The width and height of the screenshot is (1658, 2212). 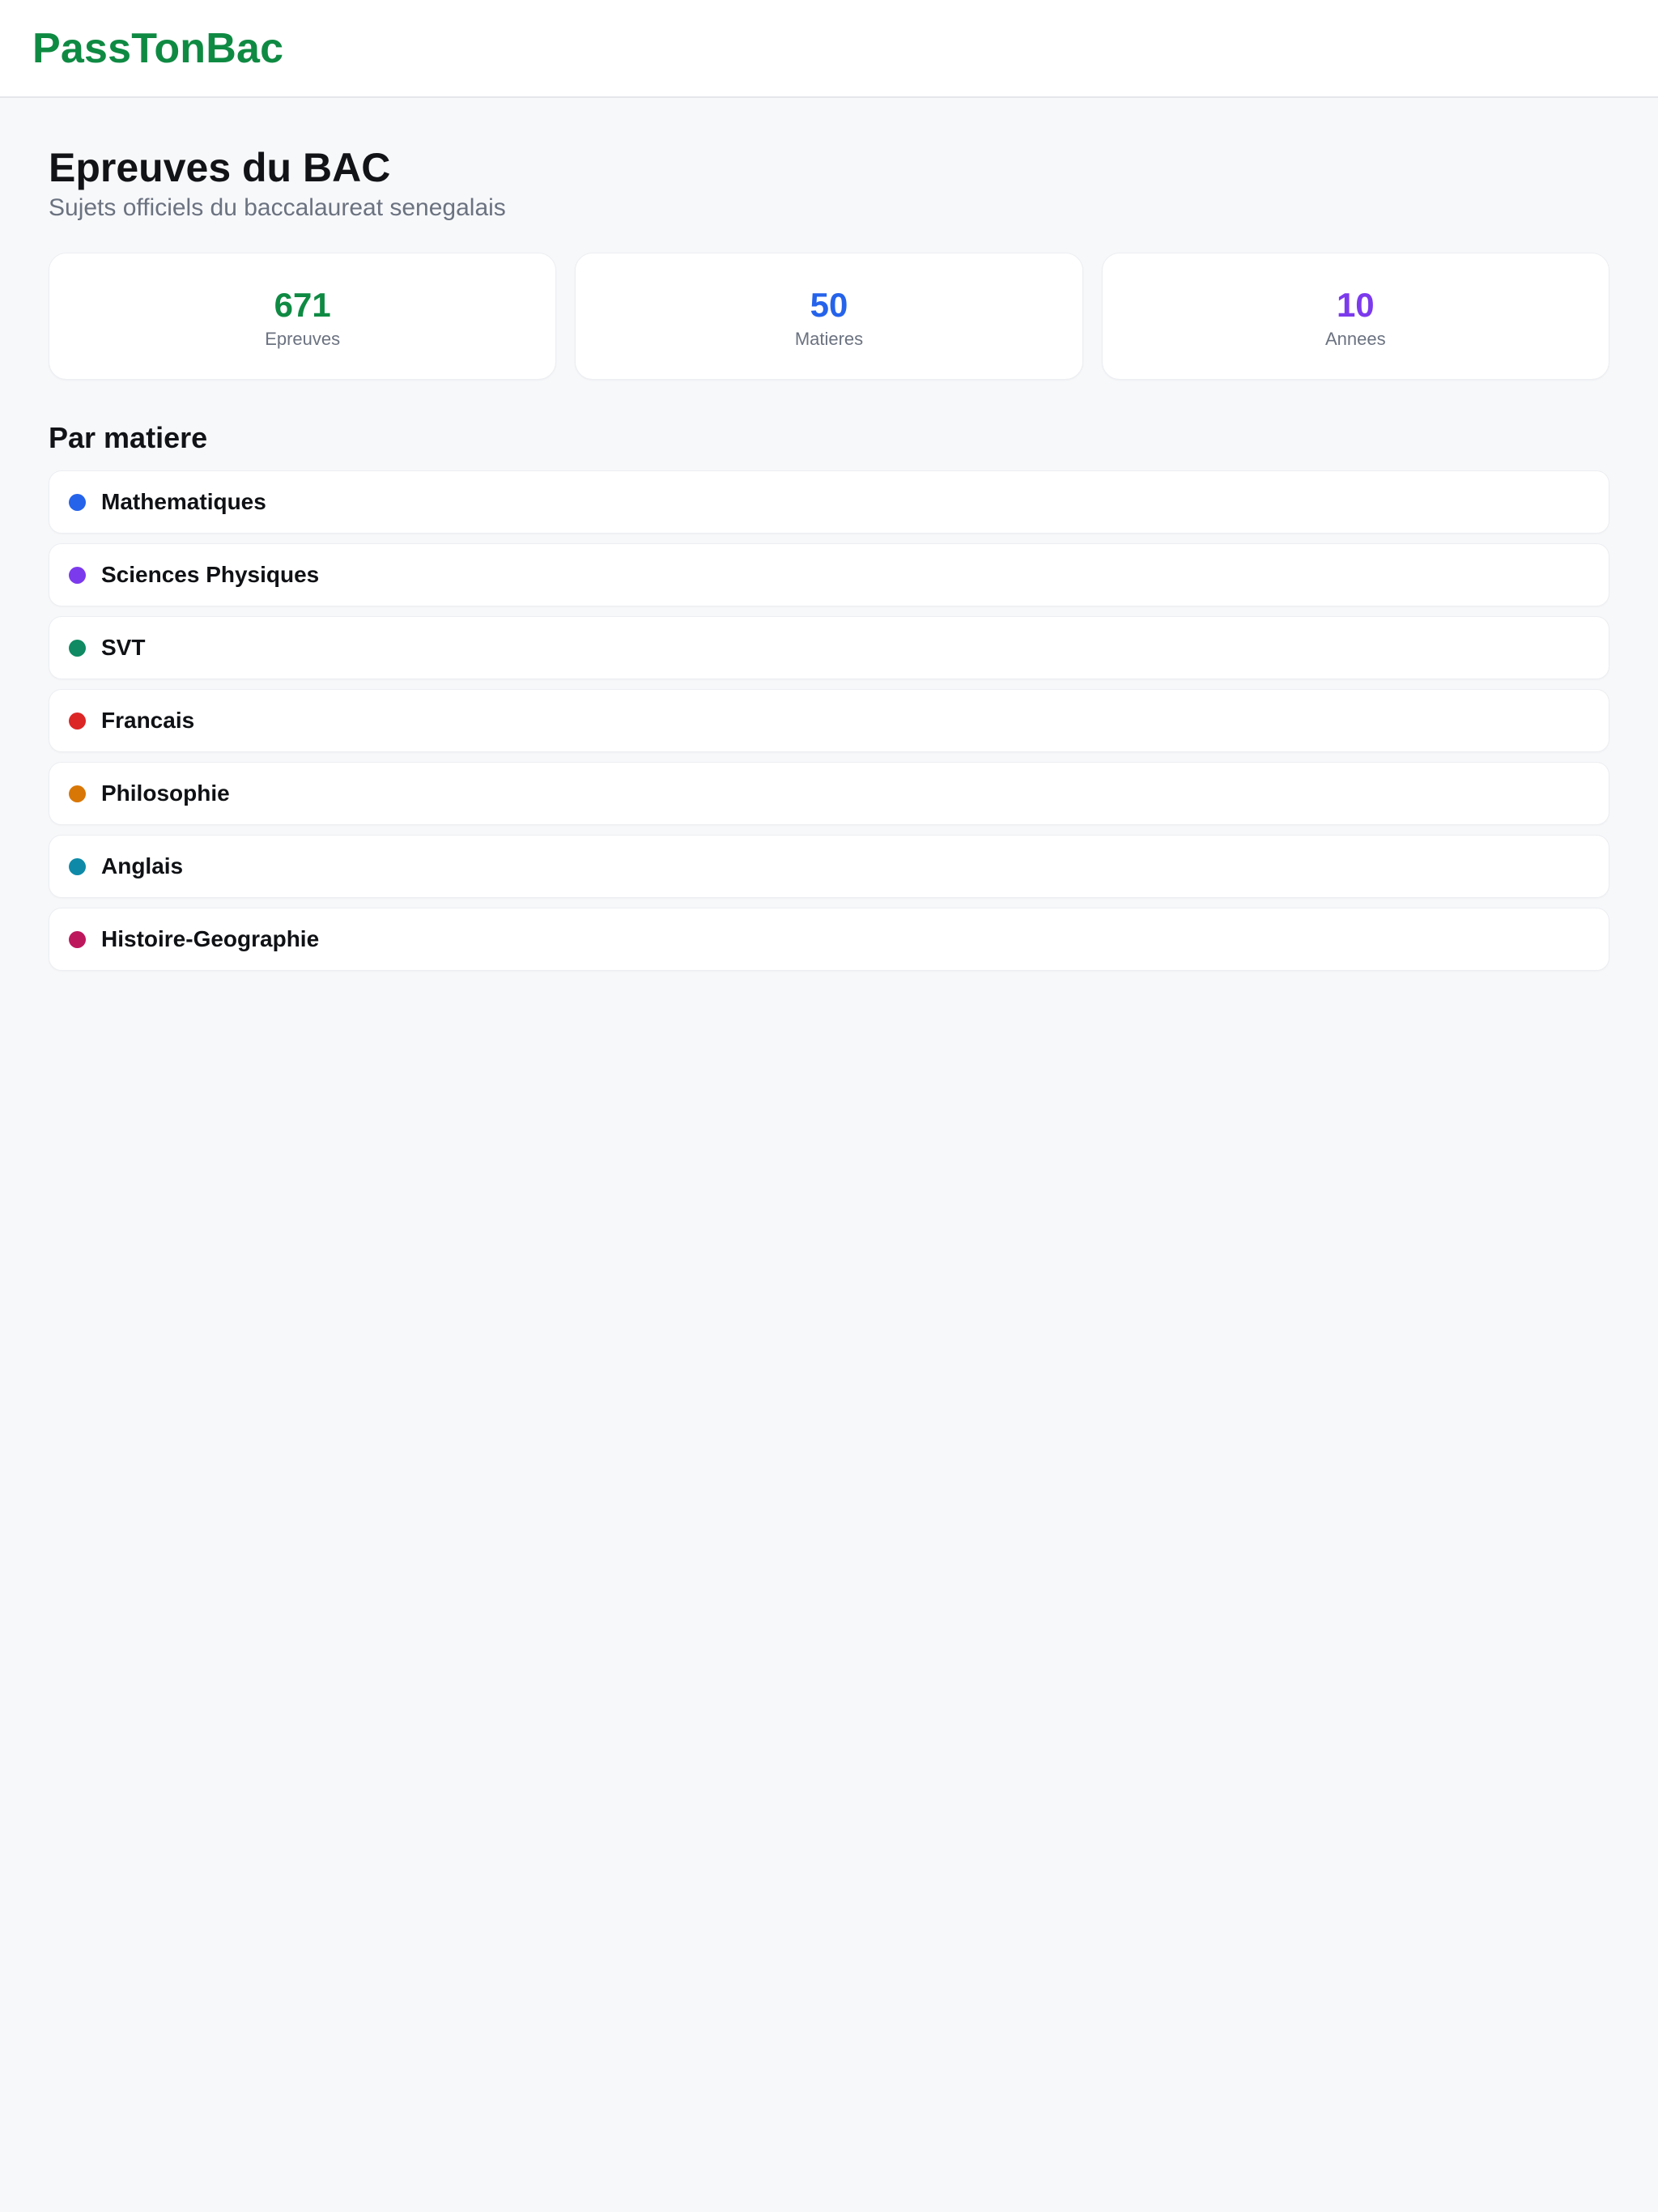 What do you see at coordinates (302, 305) in the screenshot?
I see `stat-value: 671` at bounding box center [302, 305].